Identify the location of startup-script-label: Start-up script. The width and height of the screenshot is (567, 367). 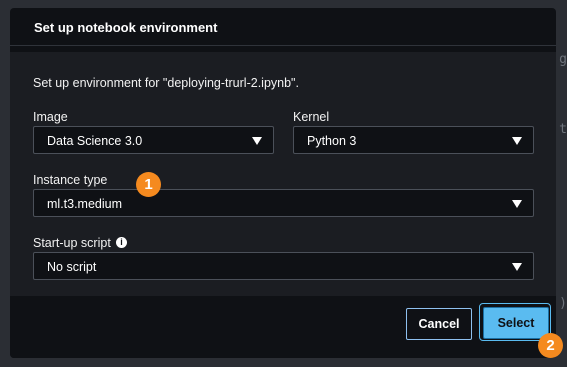
(72, 243).